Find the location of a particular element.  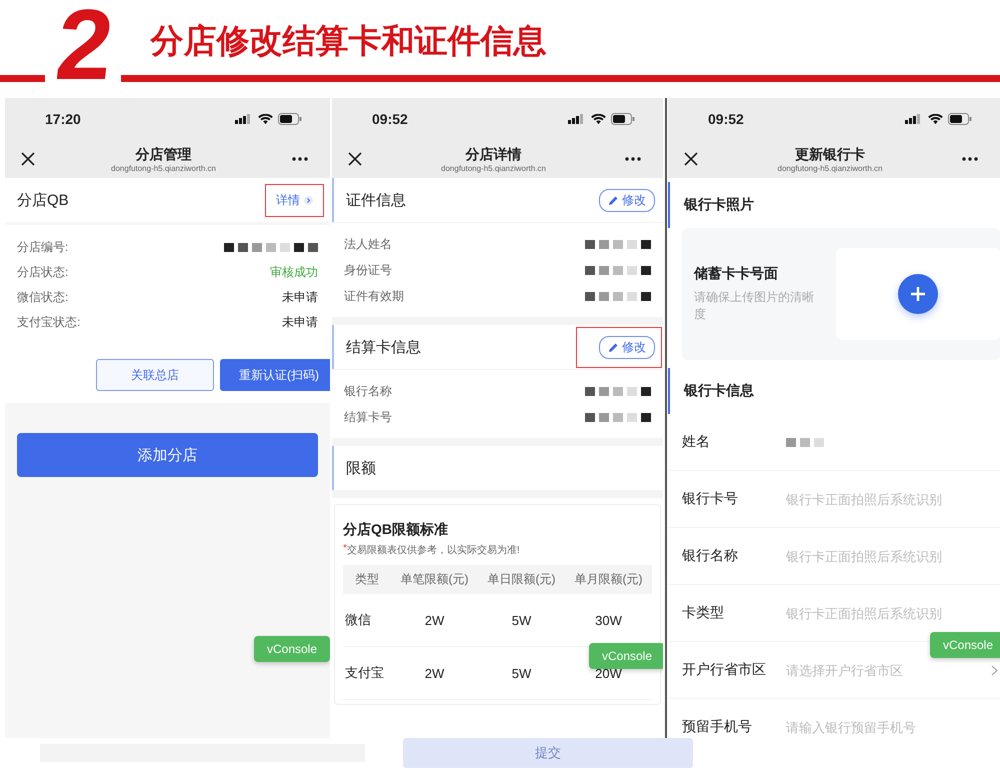

status-time: 17:20 is located at coordinates (63, 119).